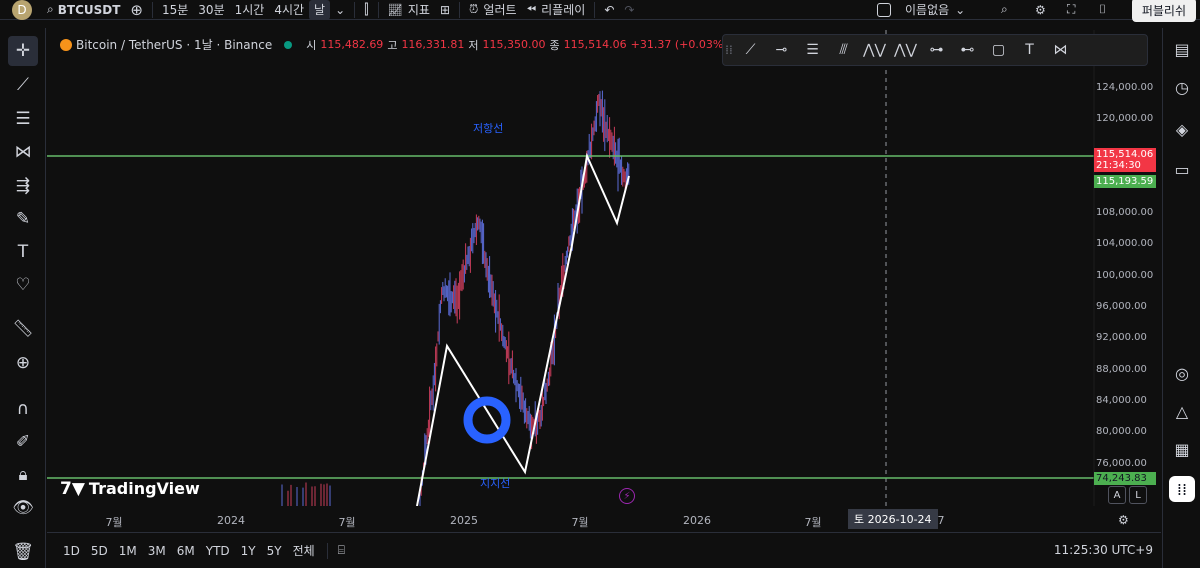 This screenshot has width=1200, height=568. Describe the element at coordinates (1182, 169) in the screenshot. I see `chat-button: ▭` at that location.